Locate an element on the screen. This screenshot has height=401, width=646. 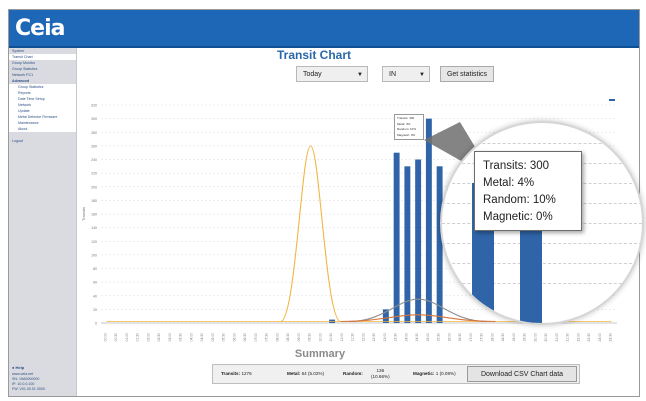
summary-random: Random: is located at coordinates (353, 373).